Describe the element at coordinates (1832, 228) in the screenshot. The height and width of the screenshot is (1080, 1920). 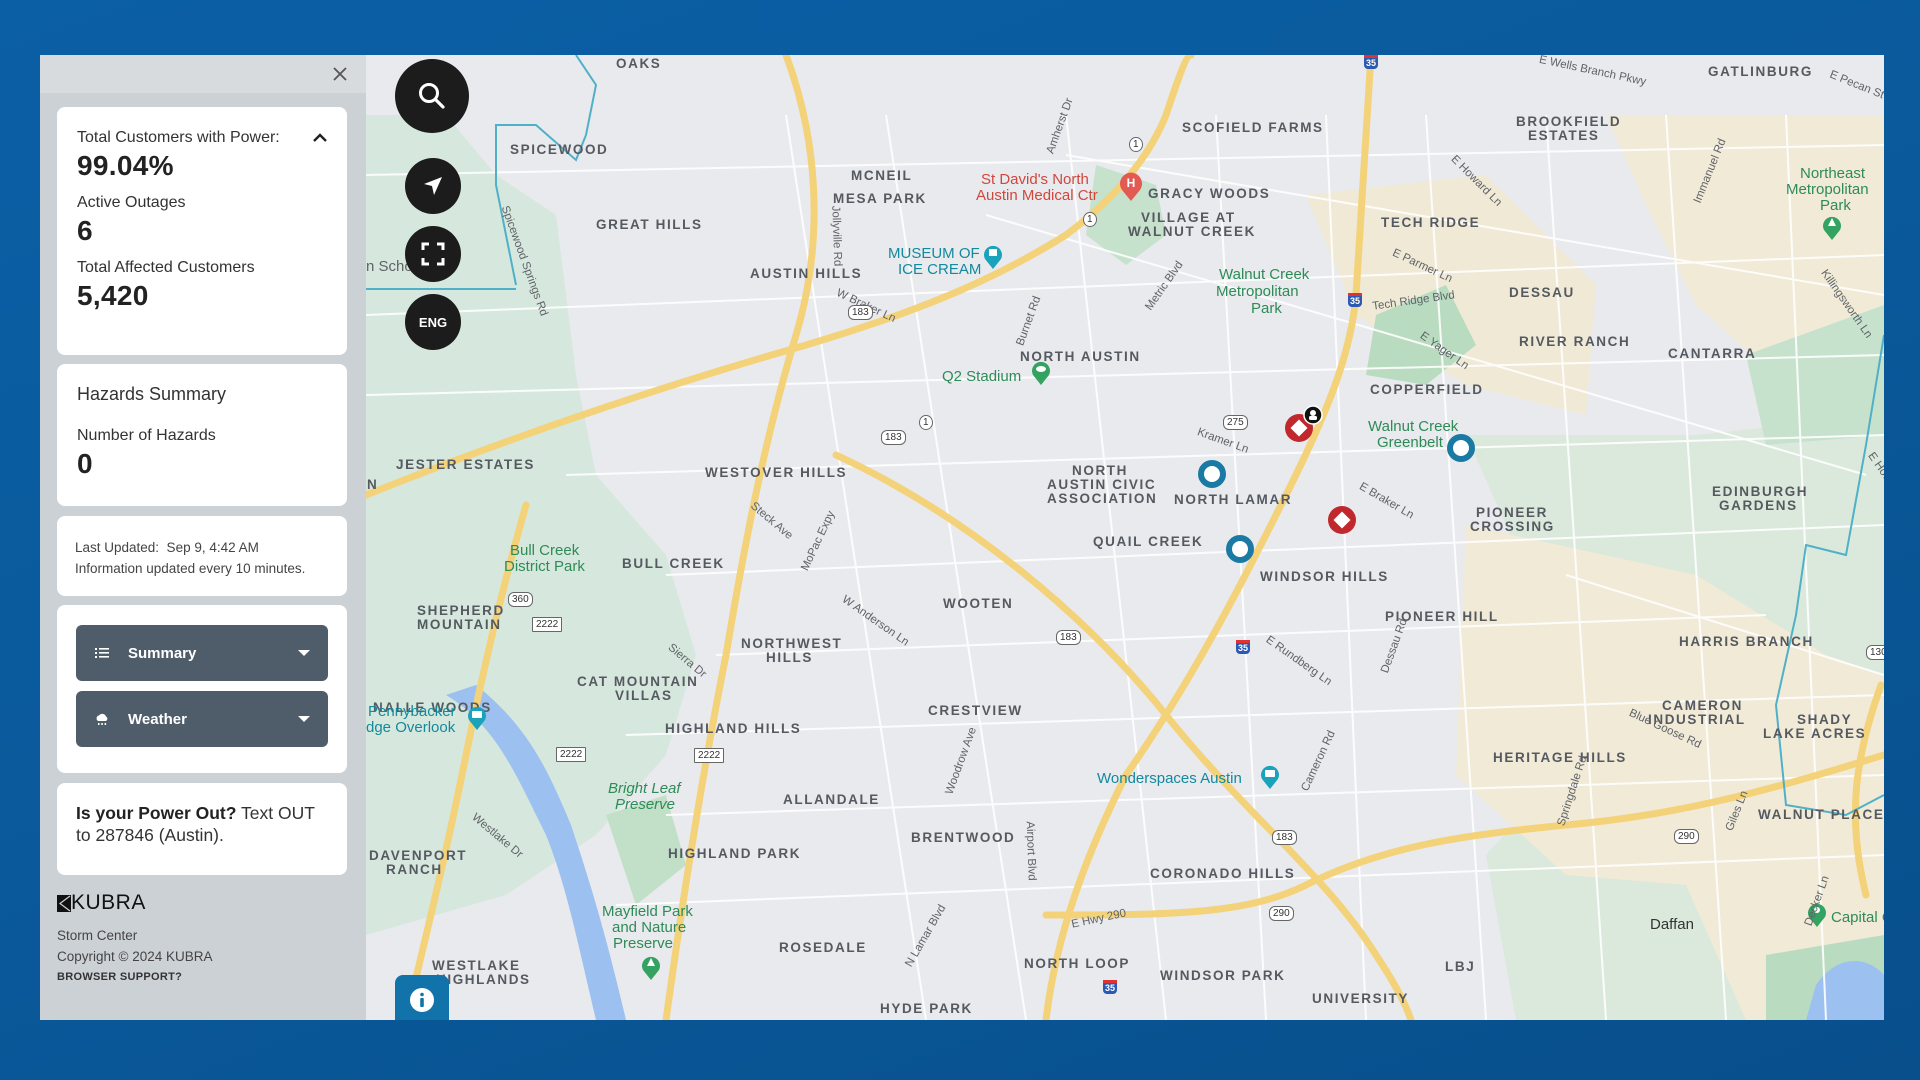
I see `park-pin-icon` at that location.